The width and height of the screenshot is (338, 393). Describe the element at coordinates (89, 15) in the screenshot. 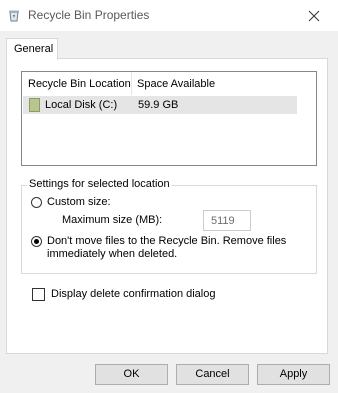

I see `window-title: Recycle Bin Properties` at that location.